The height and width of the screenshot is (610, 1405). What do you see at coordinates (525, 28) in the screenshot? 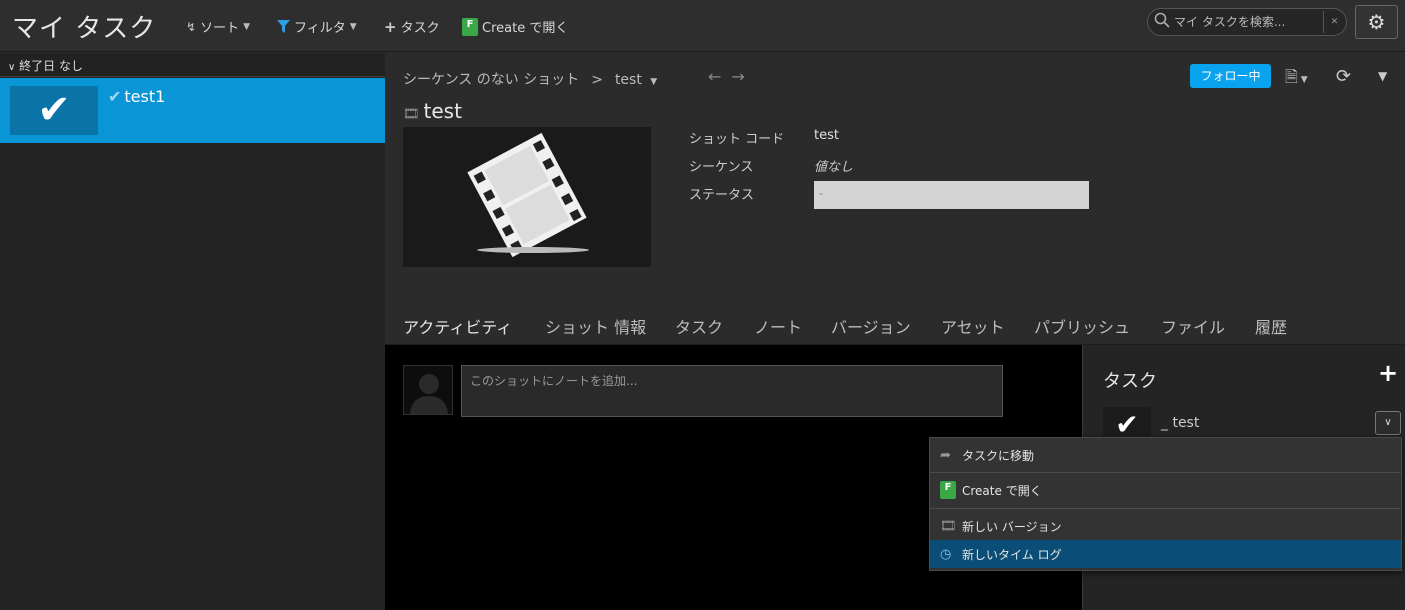
I see `open-in-create-label: Create で開く` at bounding box center [525, 28].